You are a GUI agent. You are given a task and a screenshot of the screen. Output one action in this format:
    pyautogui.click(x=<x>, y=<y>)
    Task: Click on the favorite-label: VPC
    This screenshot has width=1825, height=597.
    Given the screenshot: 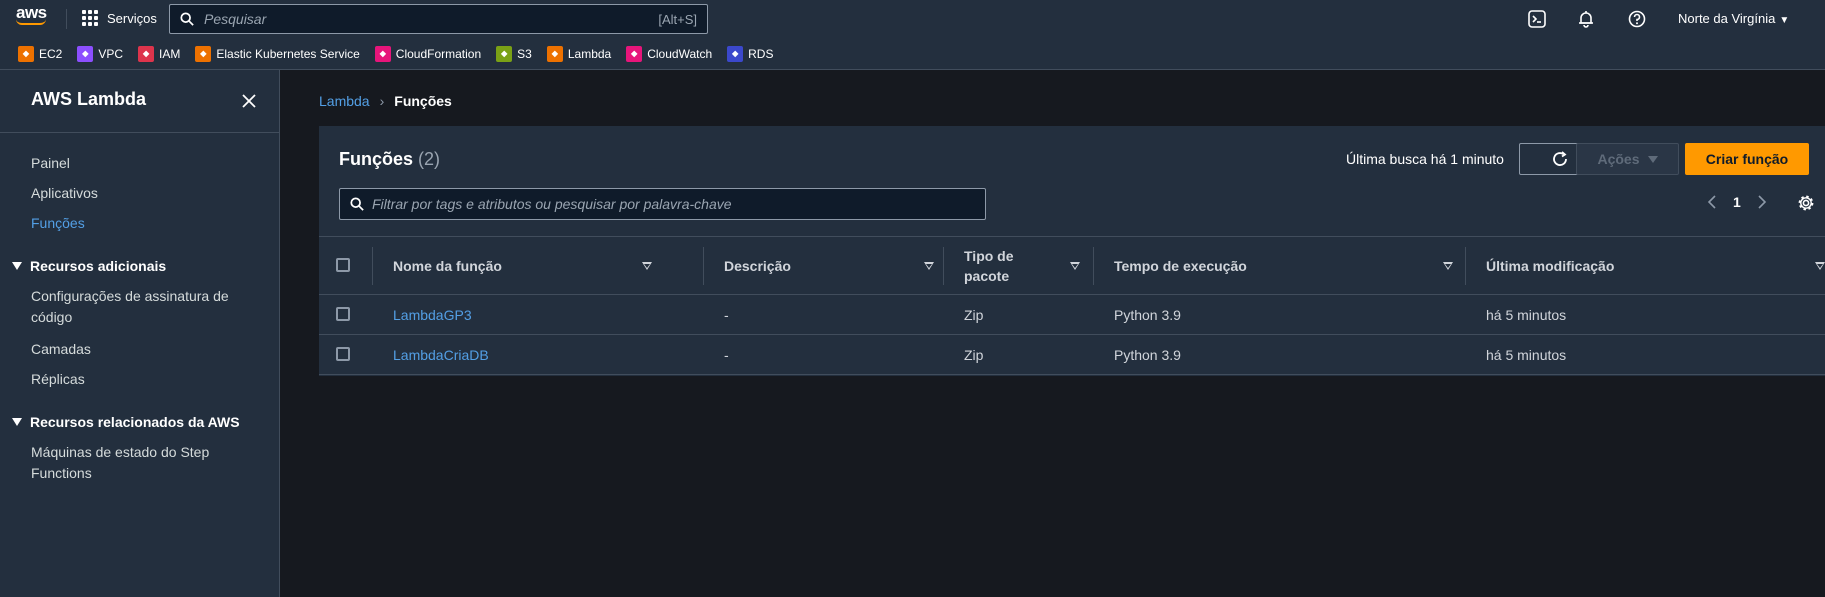 What is the action you would take?
    pyautogui.click(x=111, y=53)
    